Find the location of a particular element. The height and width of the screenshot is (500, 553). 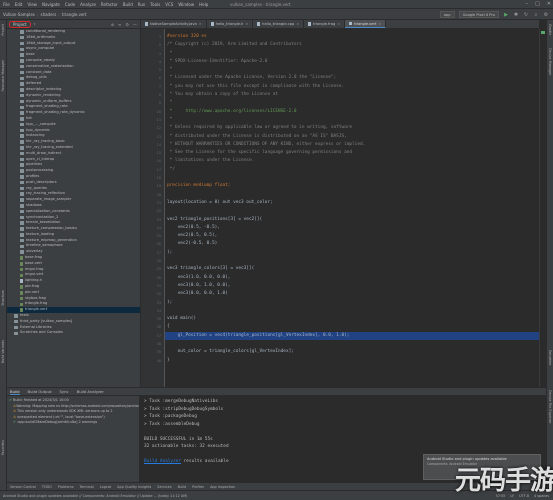

menu-item-help: Help is located at coordinates (203, 4).